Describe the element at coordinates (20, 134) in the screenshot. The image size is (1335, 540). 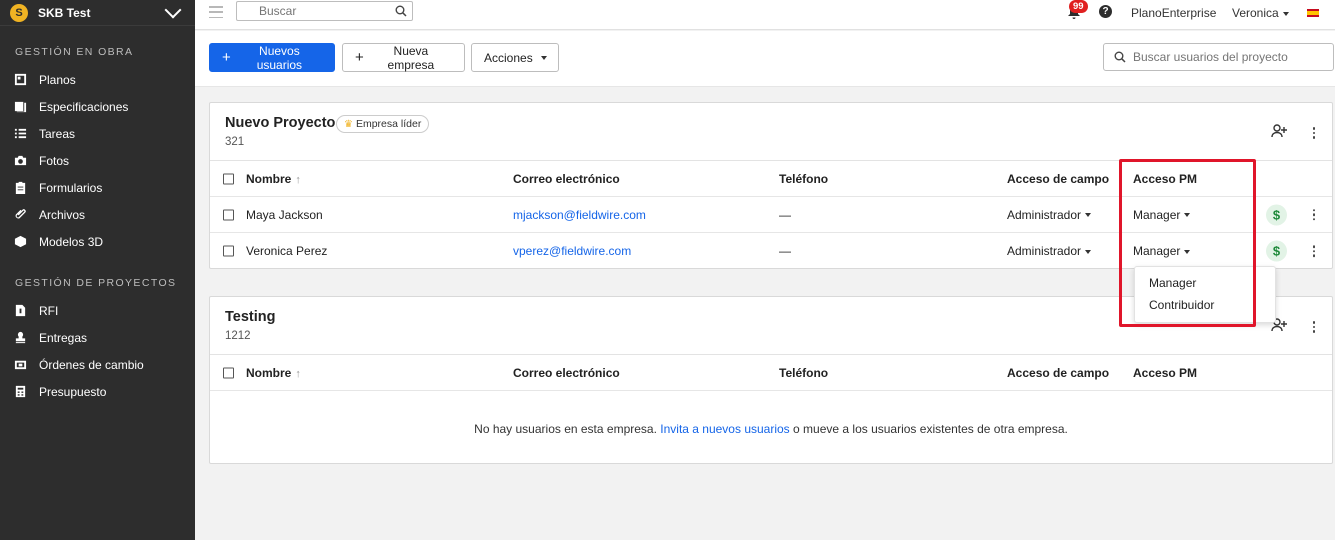
I see `tasks-icon` at that location.